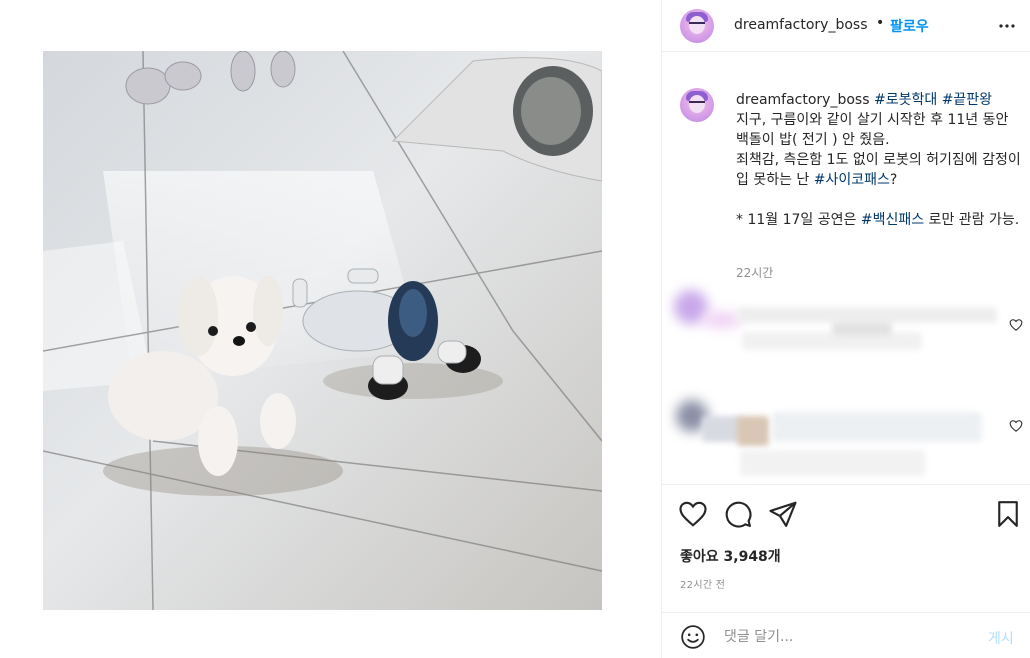 The height and width of the screenshot is (658, 1030). What do you see at coordinates (852, 180) in the screenshot?
I see `hashtag-link: #사이코패스` at bounding box center [852, 180].